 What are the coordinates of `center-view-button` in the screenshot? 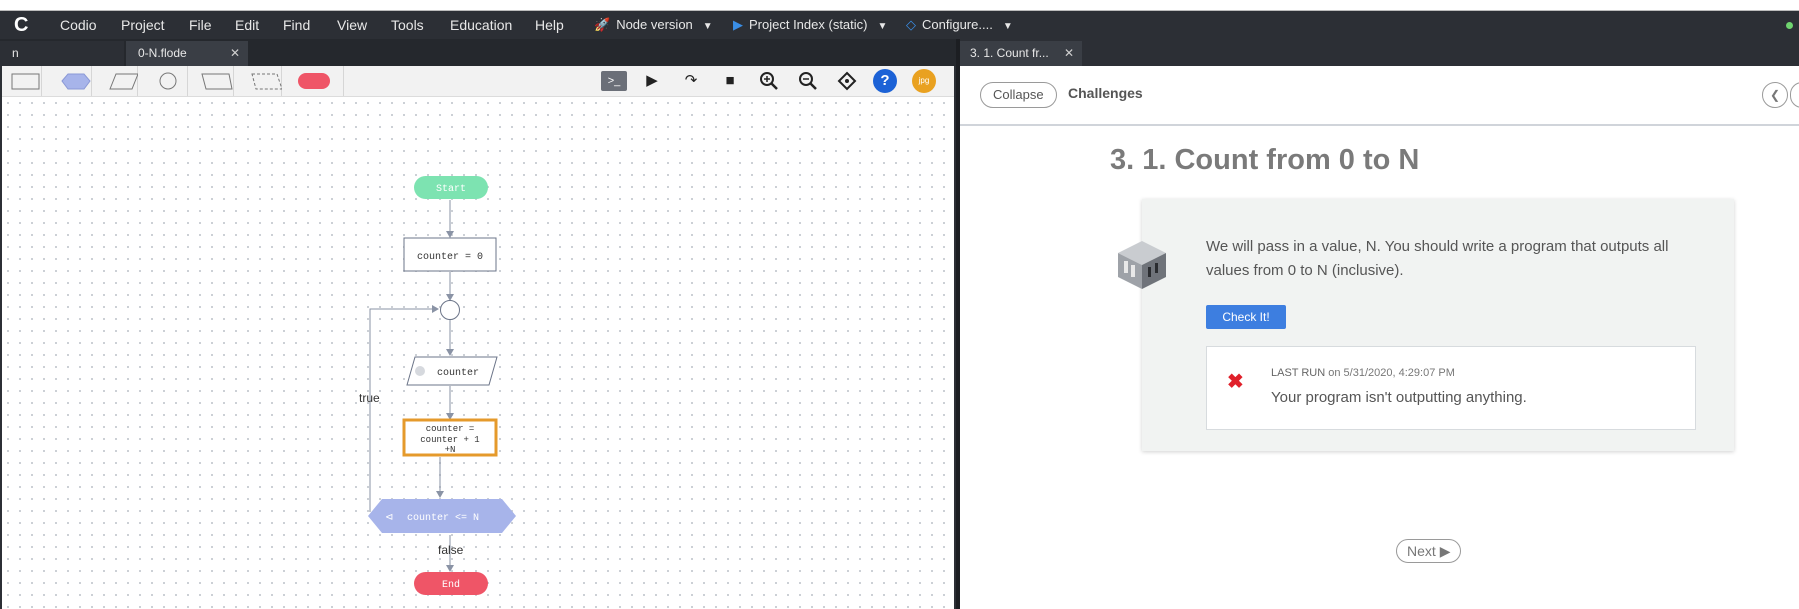 It's located at (847, 81).